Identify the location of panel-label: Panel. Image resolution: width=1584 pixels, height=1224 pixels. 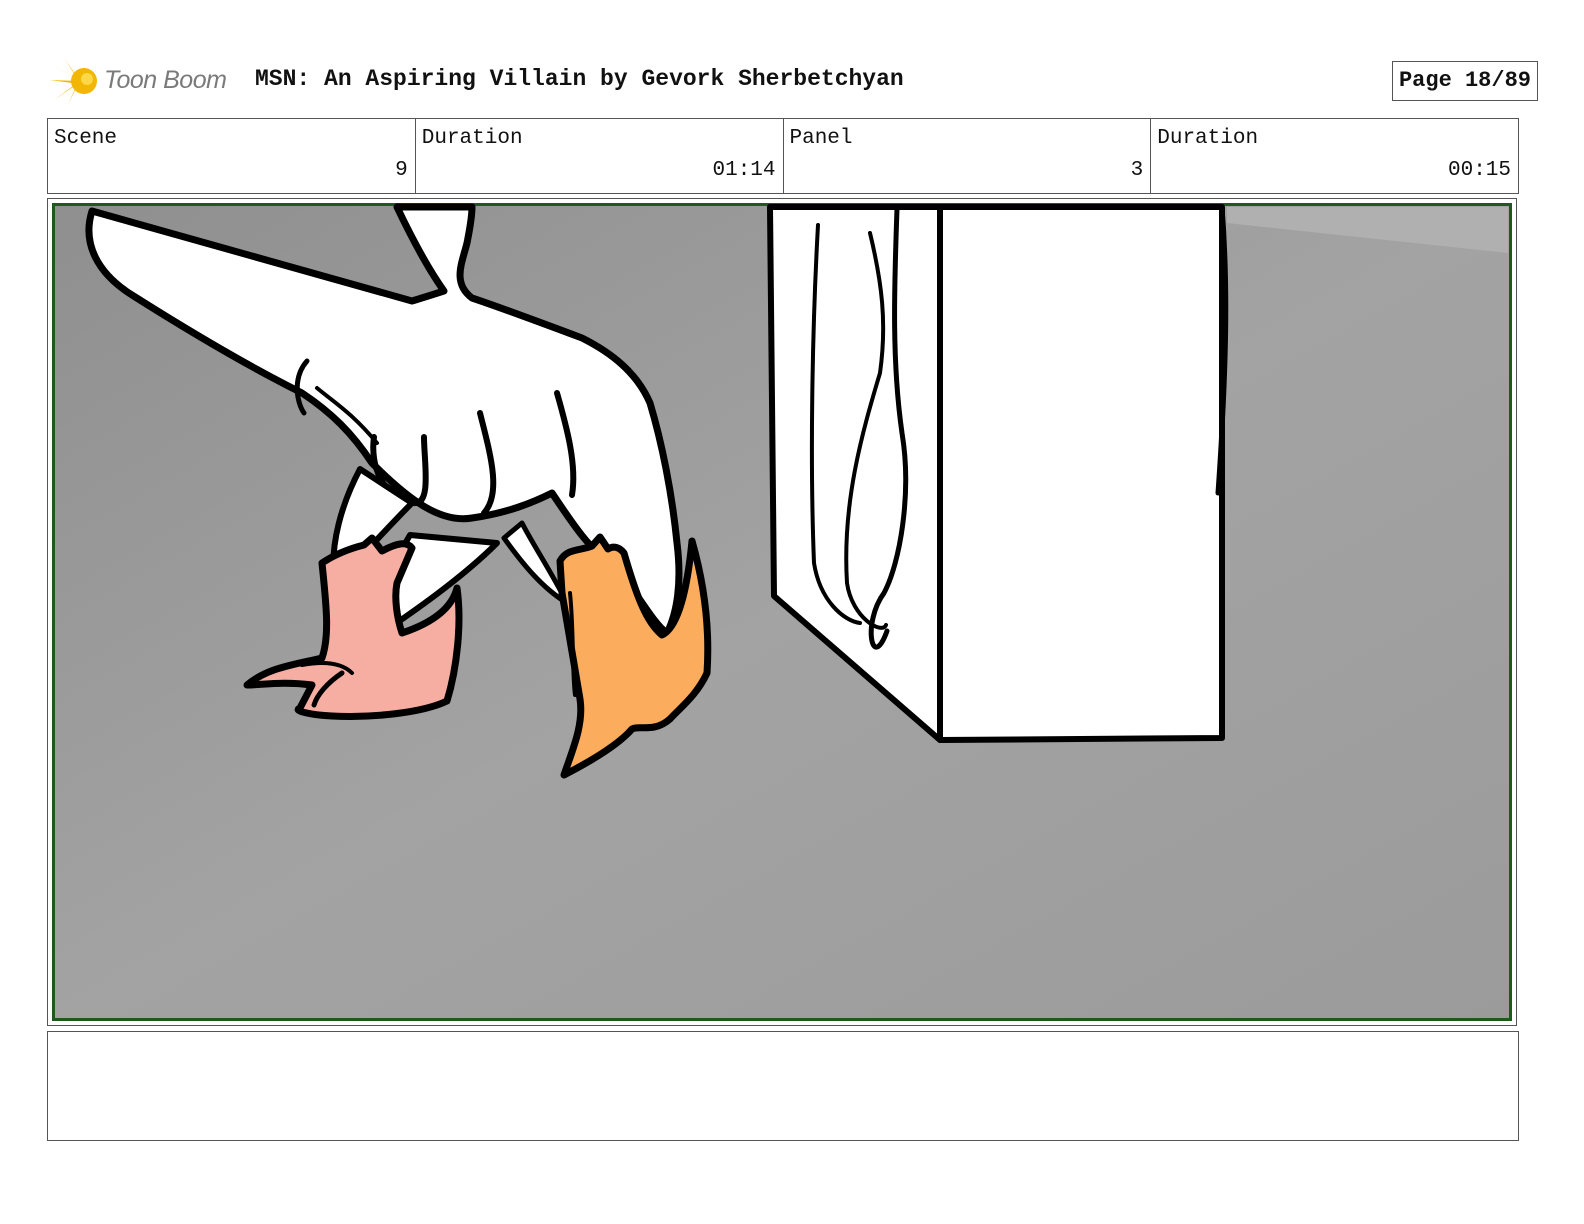
(821, 138).